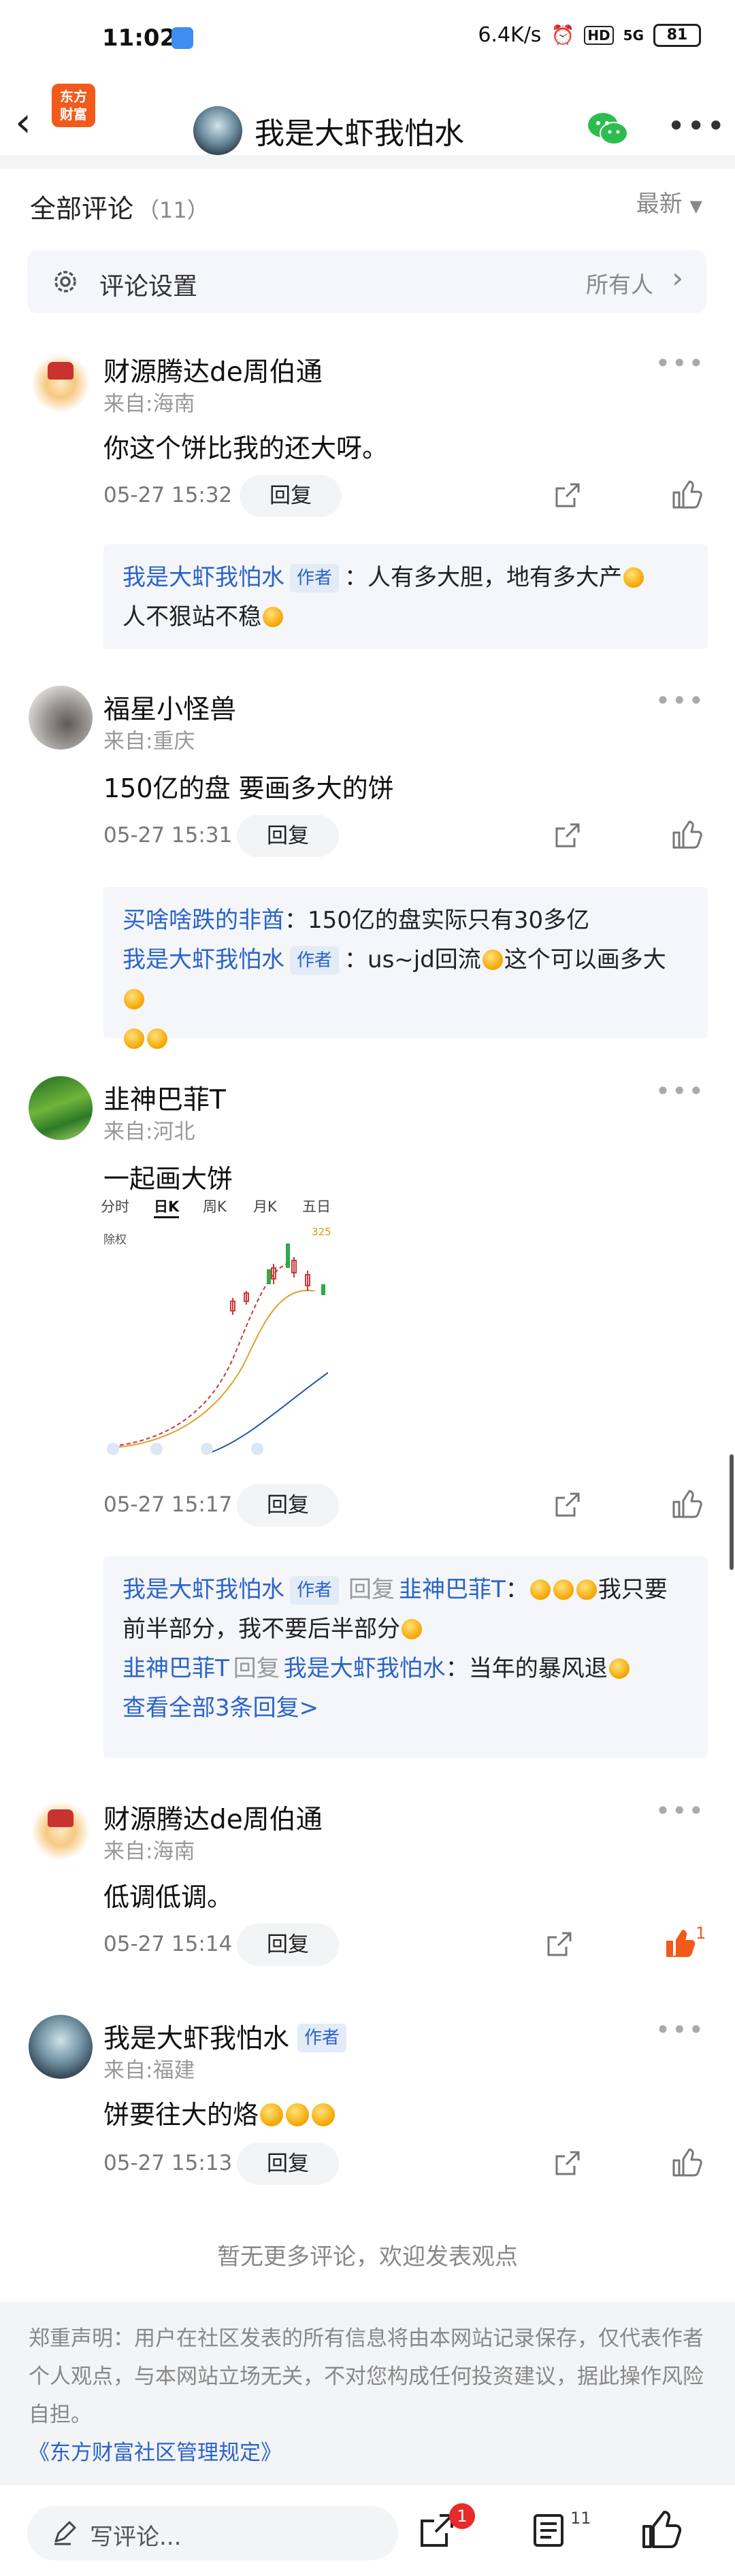 The height and width of the screenshot is (2576, 735). What do you see at coordinates (406, 920) in the screenshot?
I see `reply-item: 买啥啥跌的非酋：150亿的盘实际只有30多亿` at bounding box center [406, 920].